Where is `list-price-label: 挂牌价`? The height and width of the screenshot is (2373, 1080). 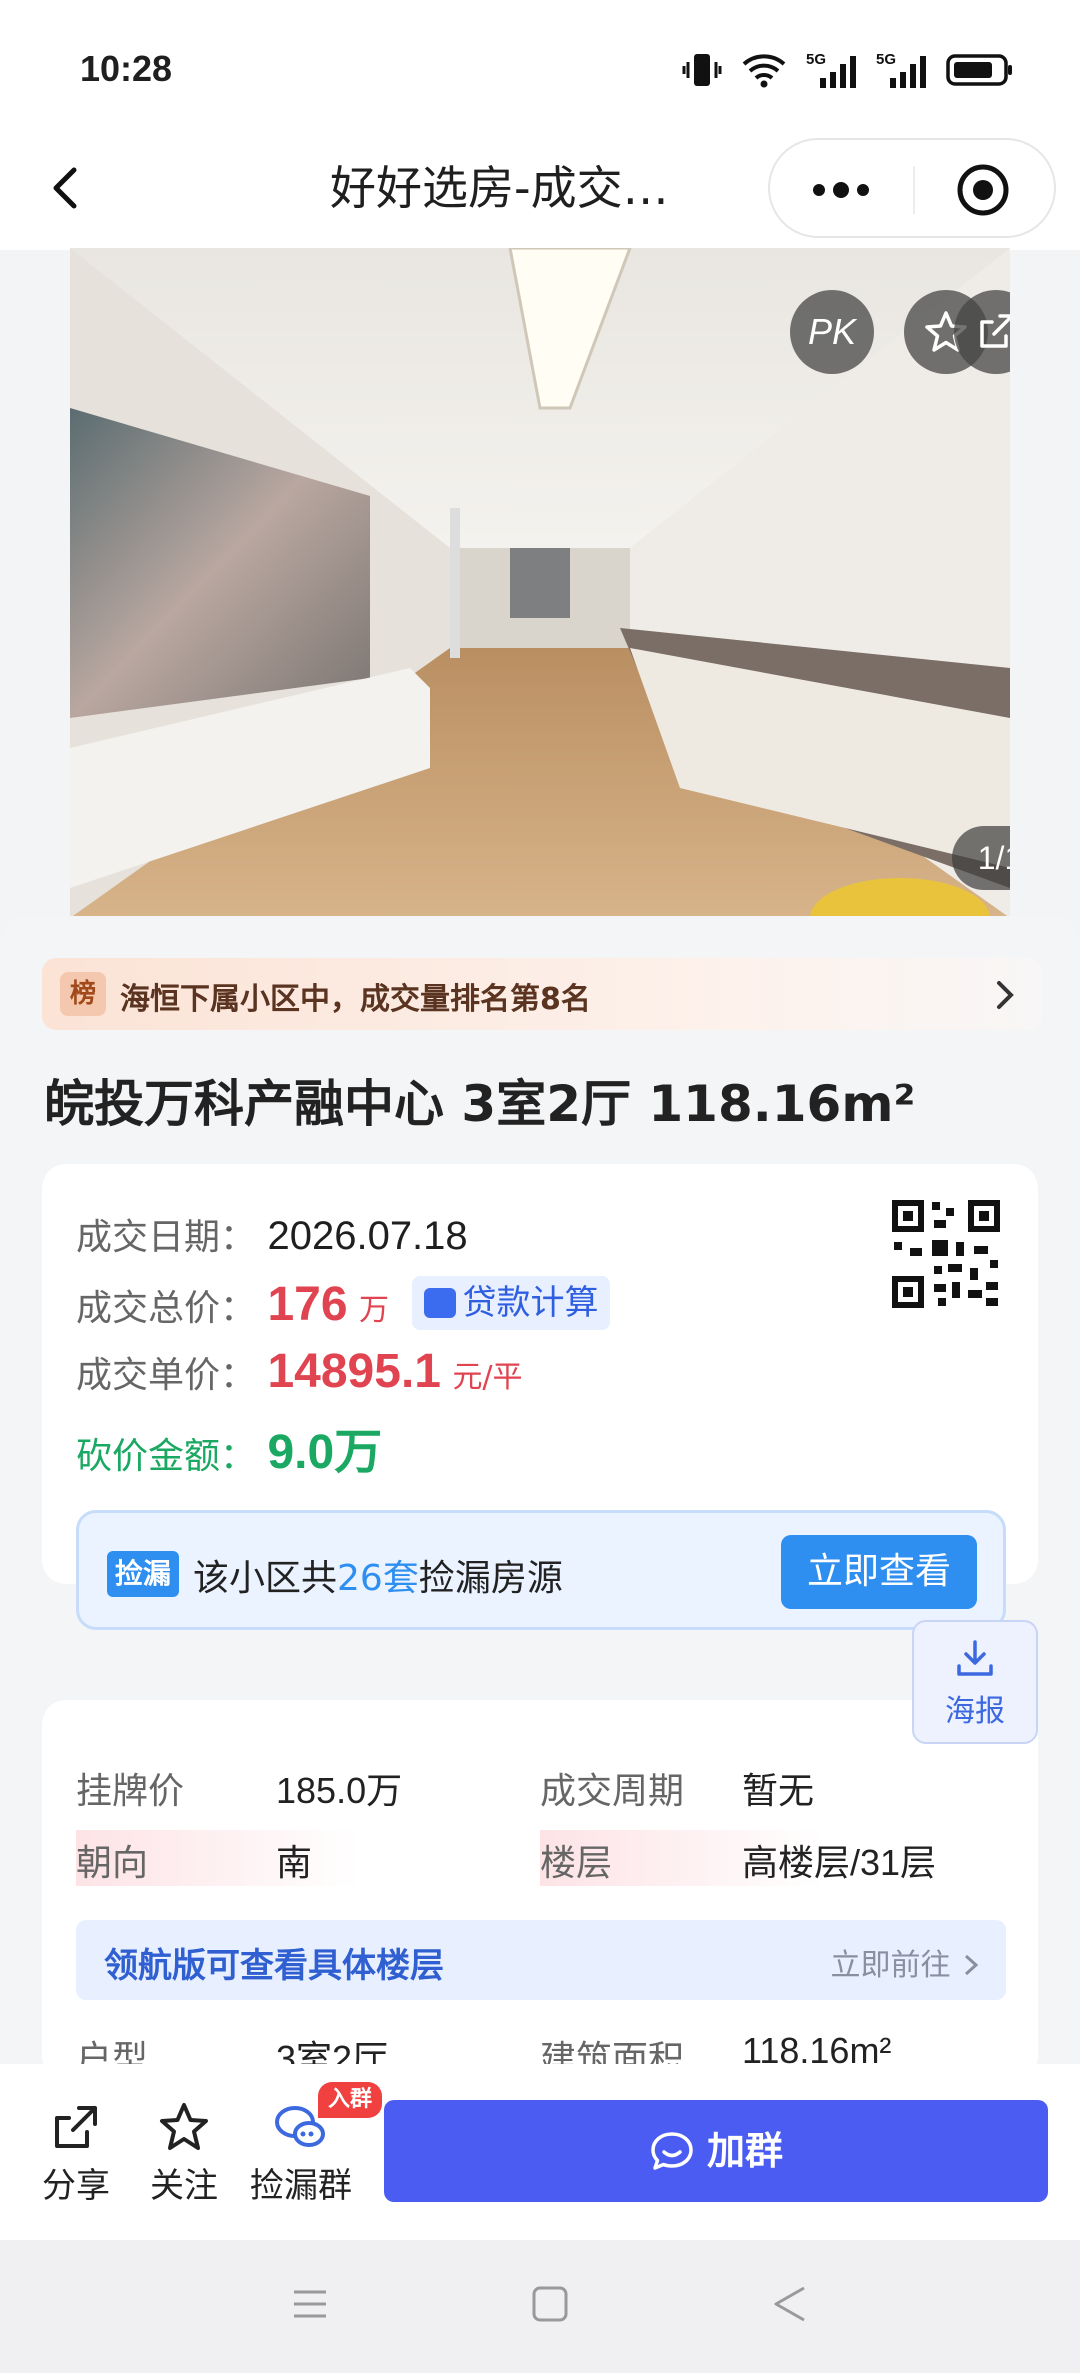 list-price-label: 挂牌价 is located at coordinates (130, 1791).